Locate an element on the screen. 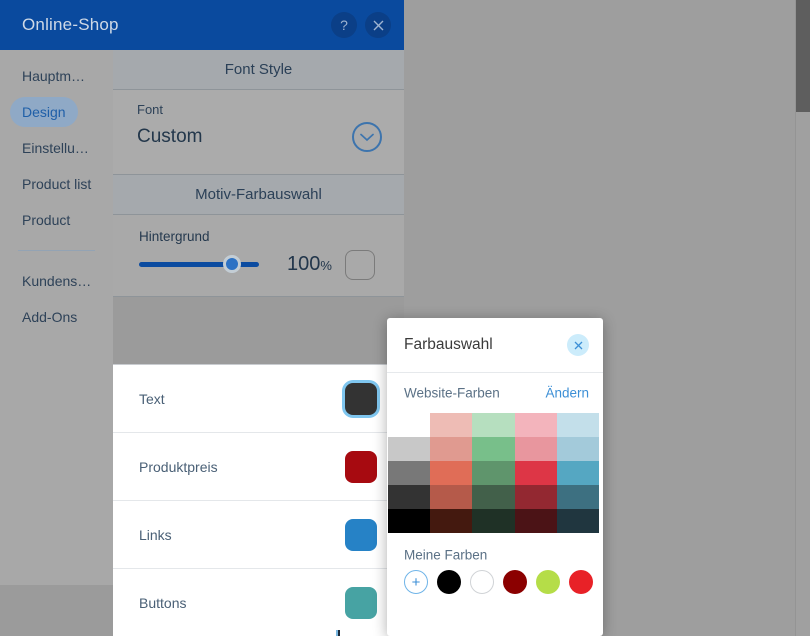 The height and width of the screenshot is (636, 810). window-title: Online-Shop is located at coordinates (70, 24).